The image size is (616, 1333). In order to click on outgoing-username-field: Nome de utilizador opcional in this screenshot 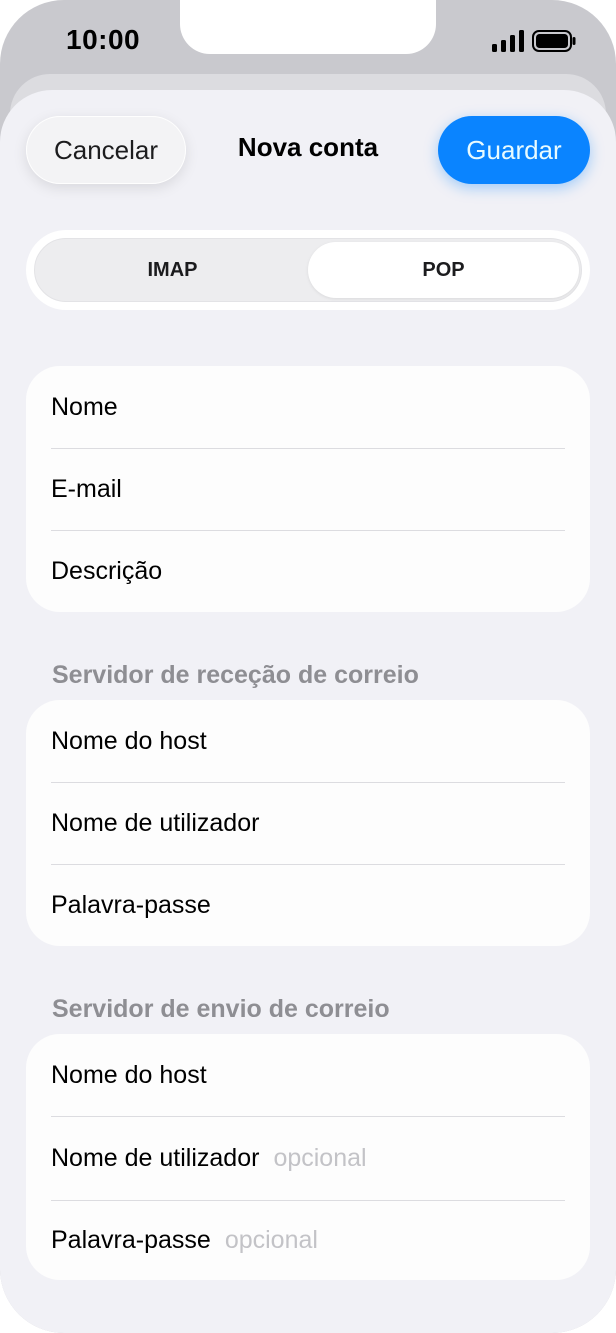, I will do `click(308, 1158)`.